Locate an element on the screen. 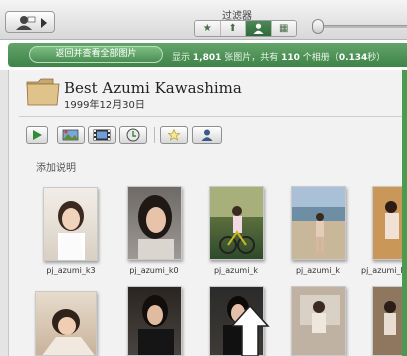 Image resolution: width=407 pixels, height=356 pixels. people-filter-button is located at coordinates (259, 28).